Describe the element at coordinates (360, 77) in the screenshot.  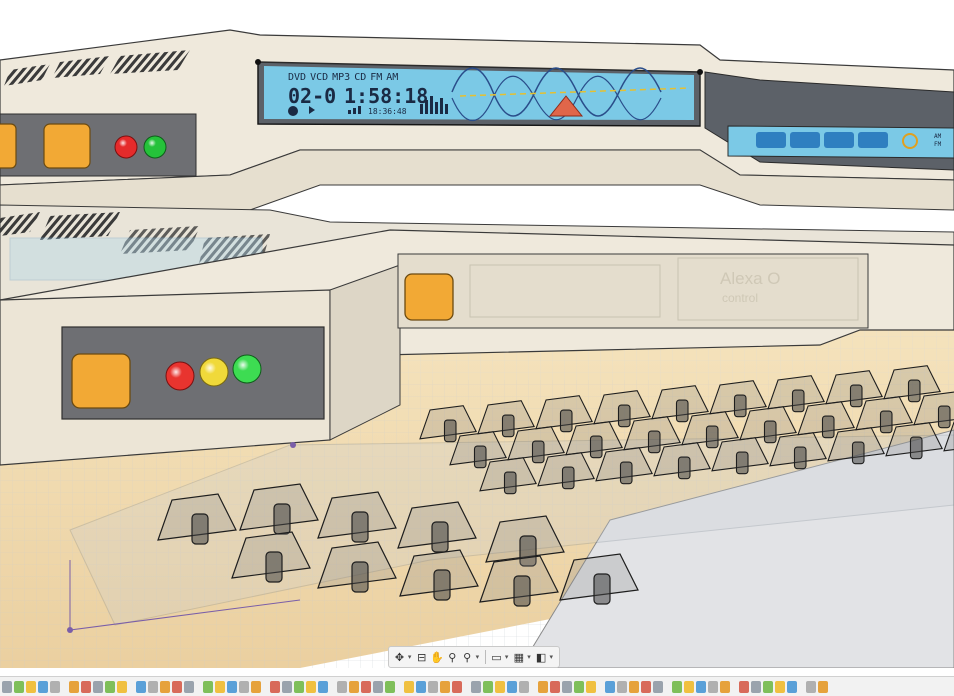
I see `lcd-mode-cd: CD` at that location.